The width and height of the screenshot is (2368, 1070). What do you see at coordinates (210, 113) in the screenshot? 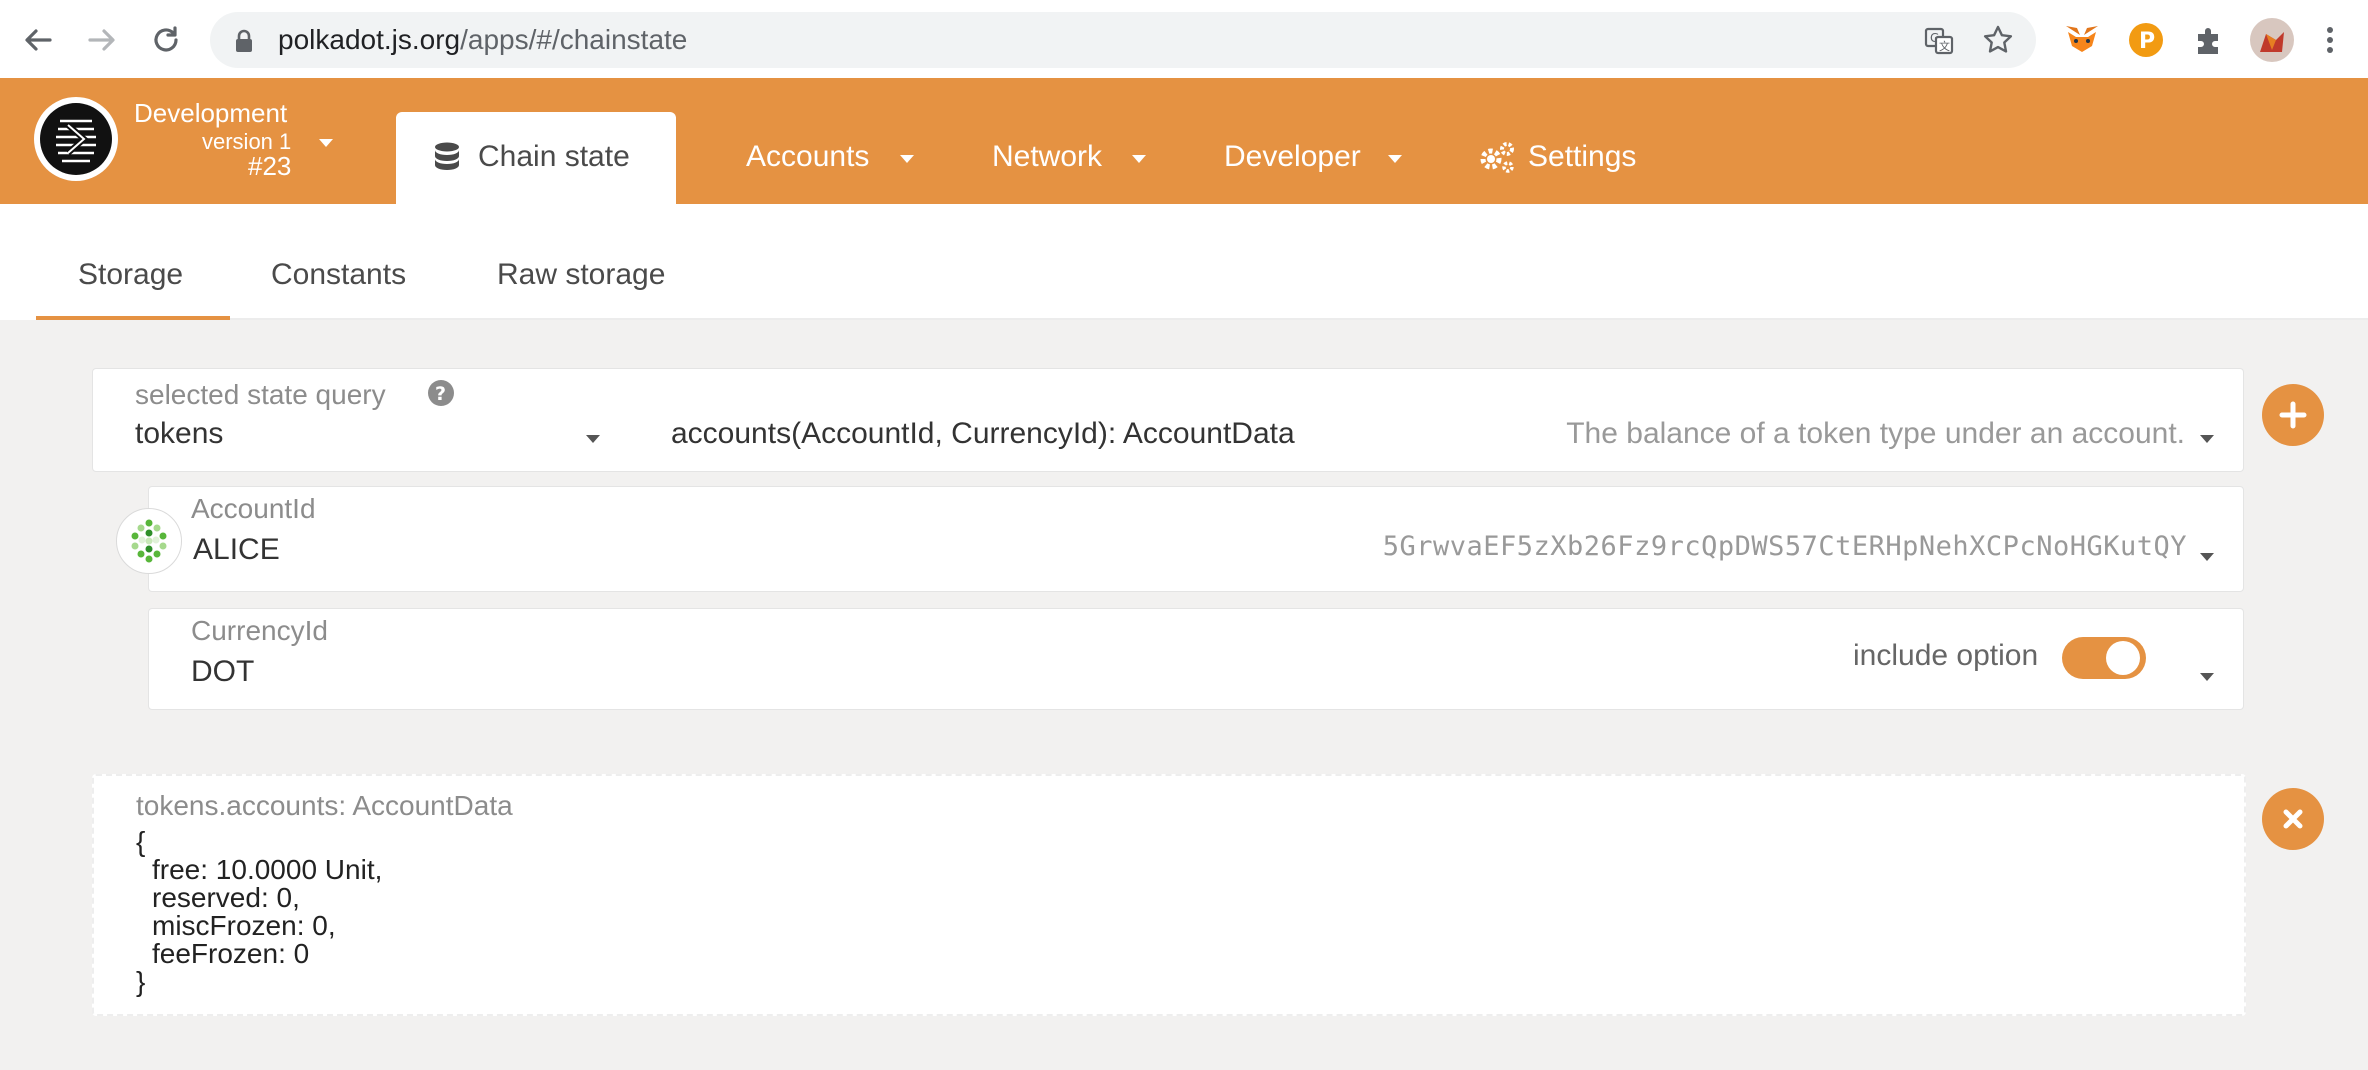
I see `chain-name: Development` at bounding box center [210, 113].